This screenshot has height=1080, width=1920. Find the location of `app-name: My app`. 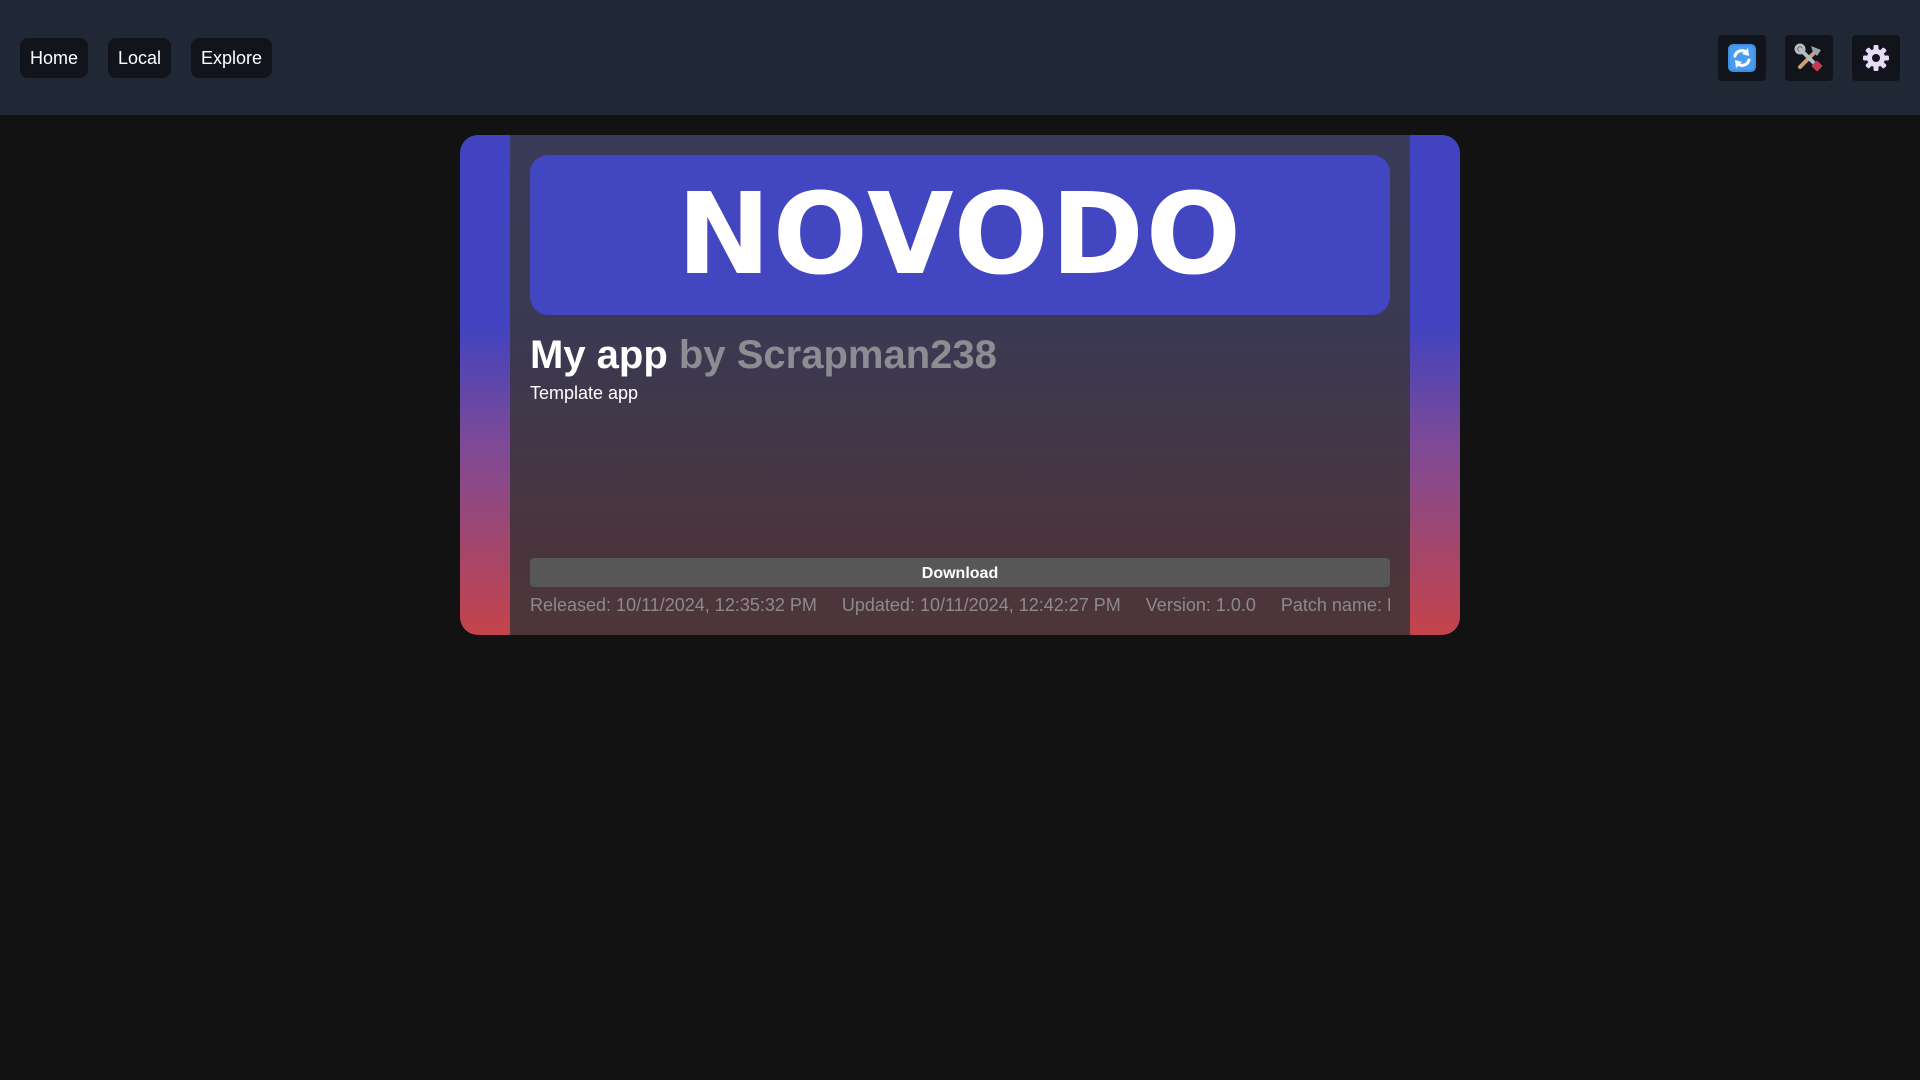

app-name: My app is located at coordinates (599, 355).